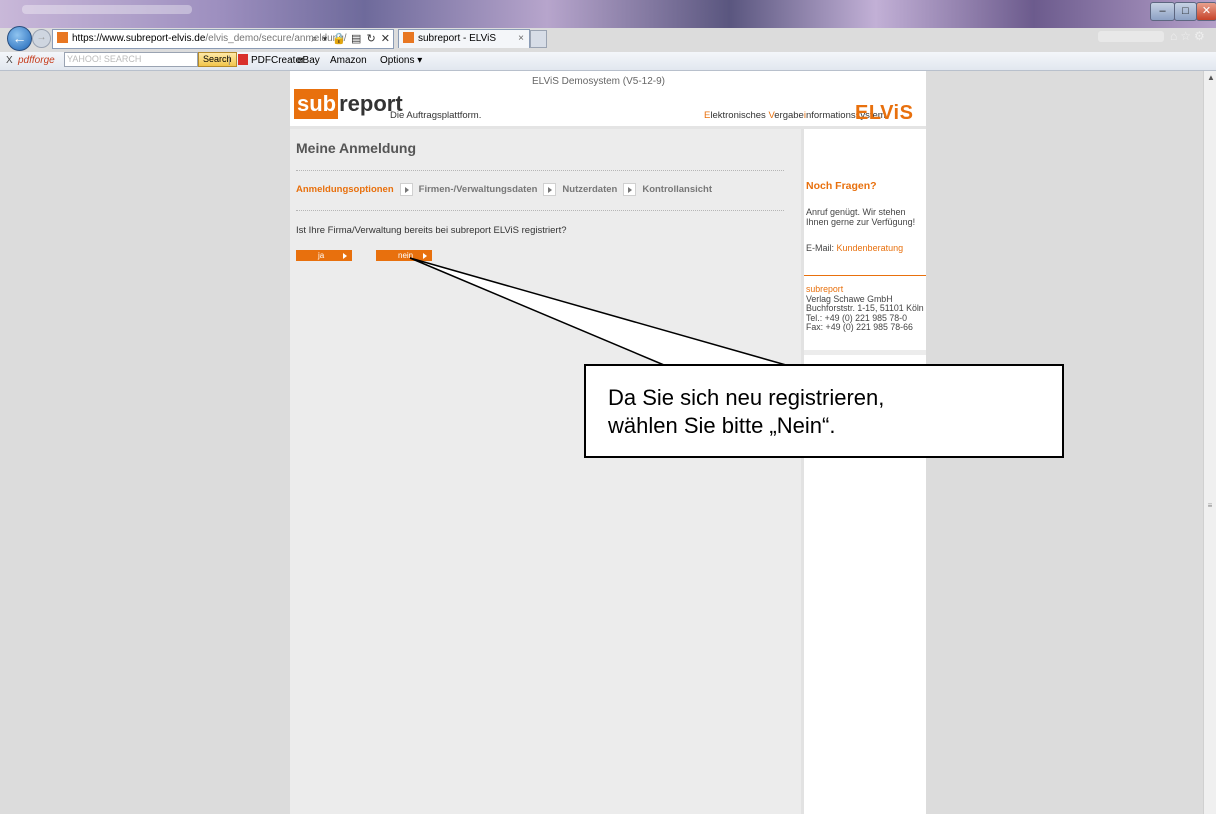 This screenshot has width=1216, height=814. I want to click on minimize-button: –, so click(1162, 11).